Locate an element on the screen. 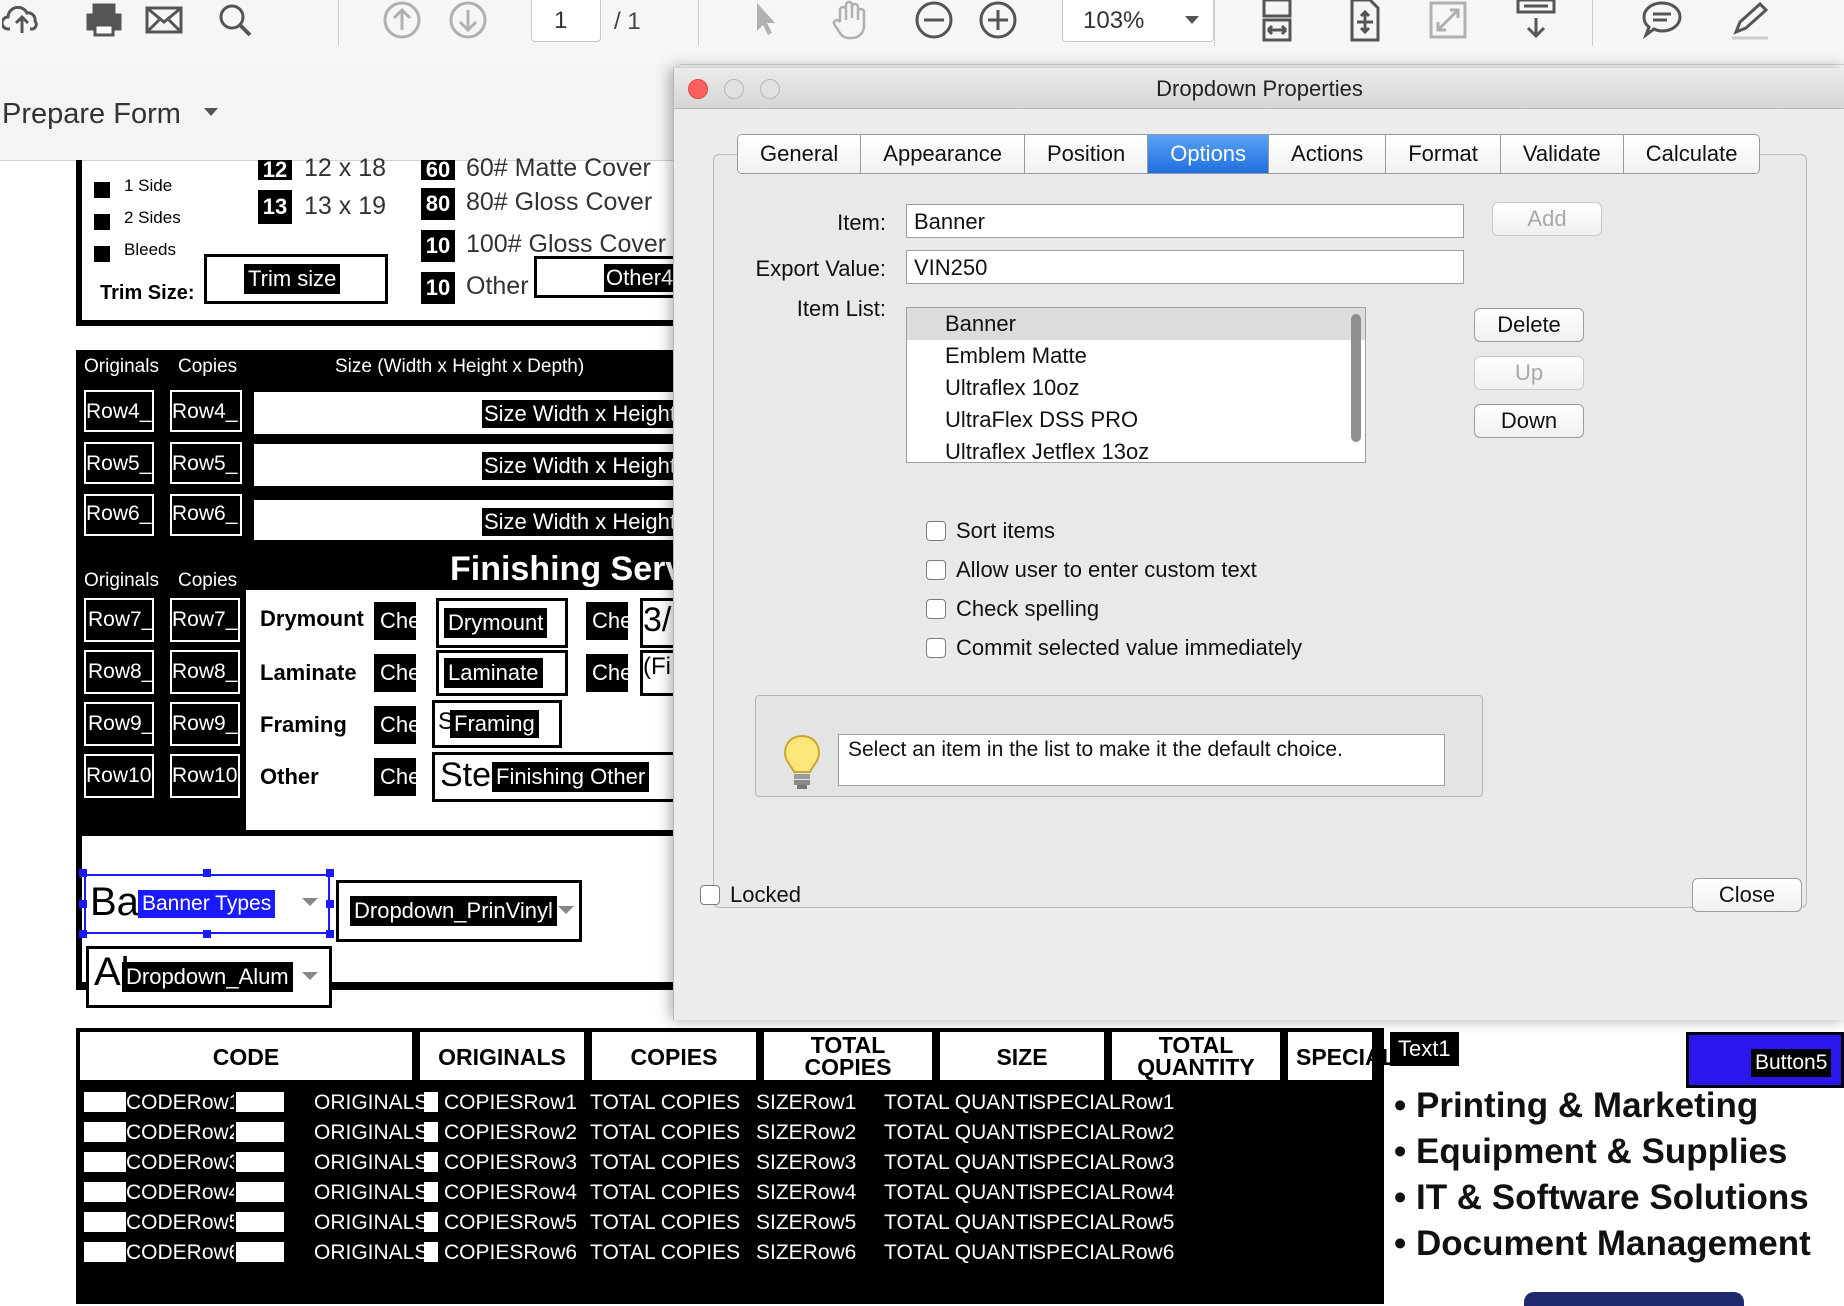 The image size is (1844, 1306). dialog-titlebar: Dropdown Properties is located at coordinates (1259, 88).